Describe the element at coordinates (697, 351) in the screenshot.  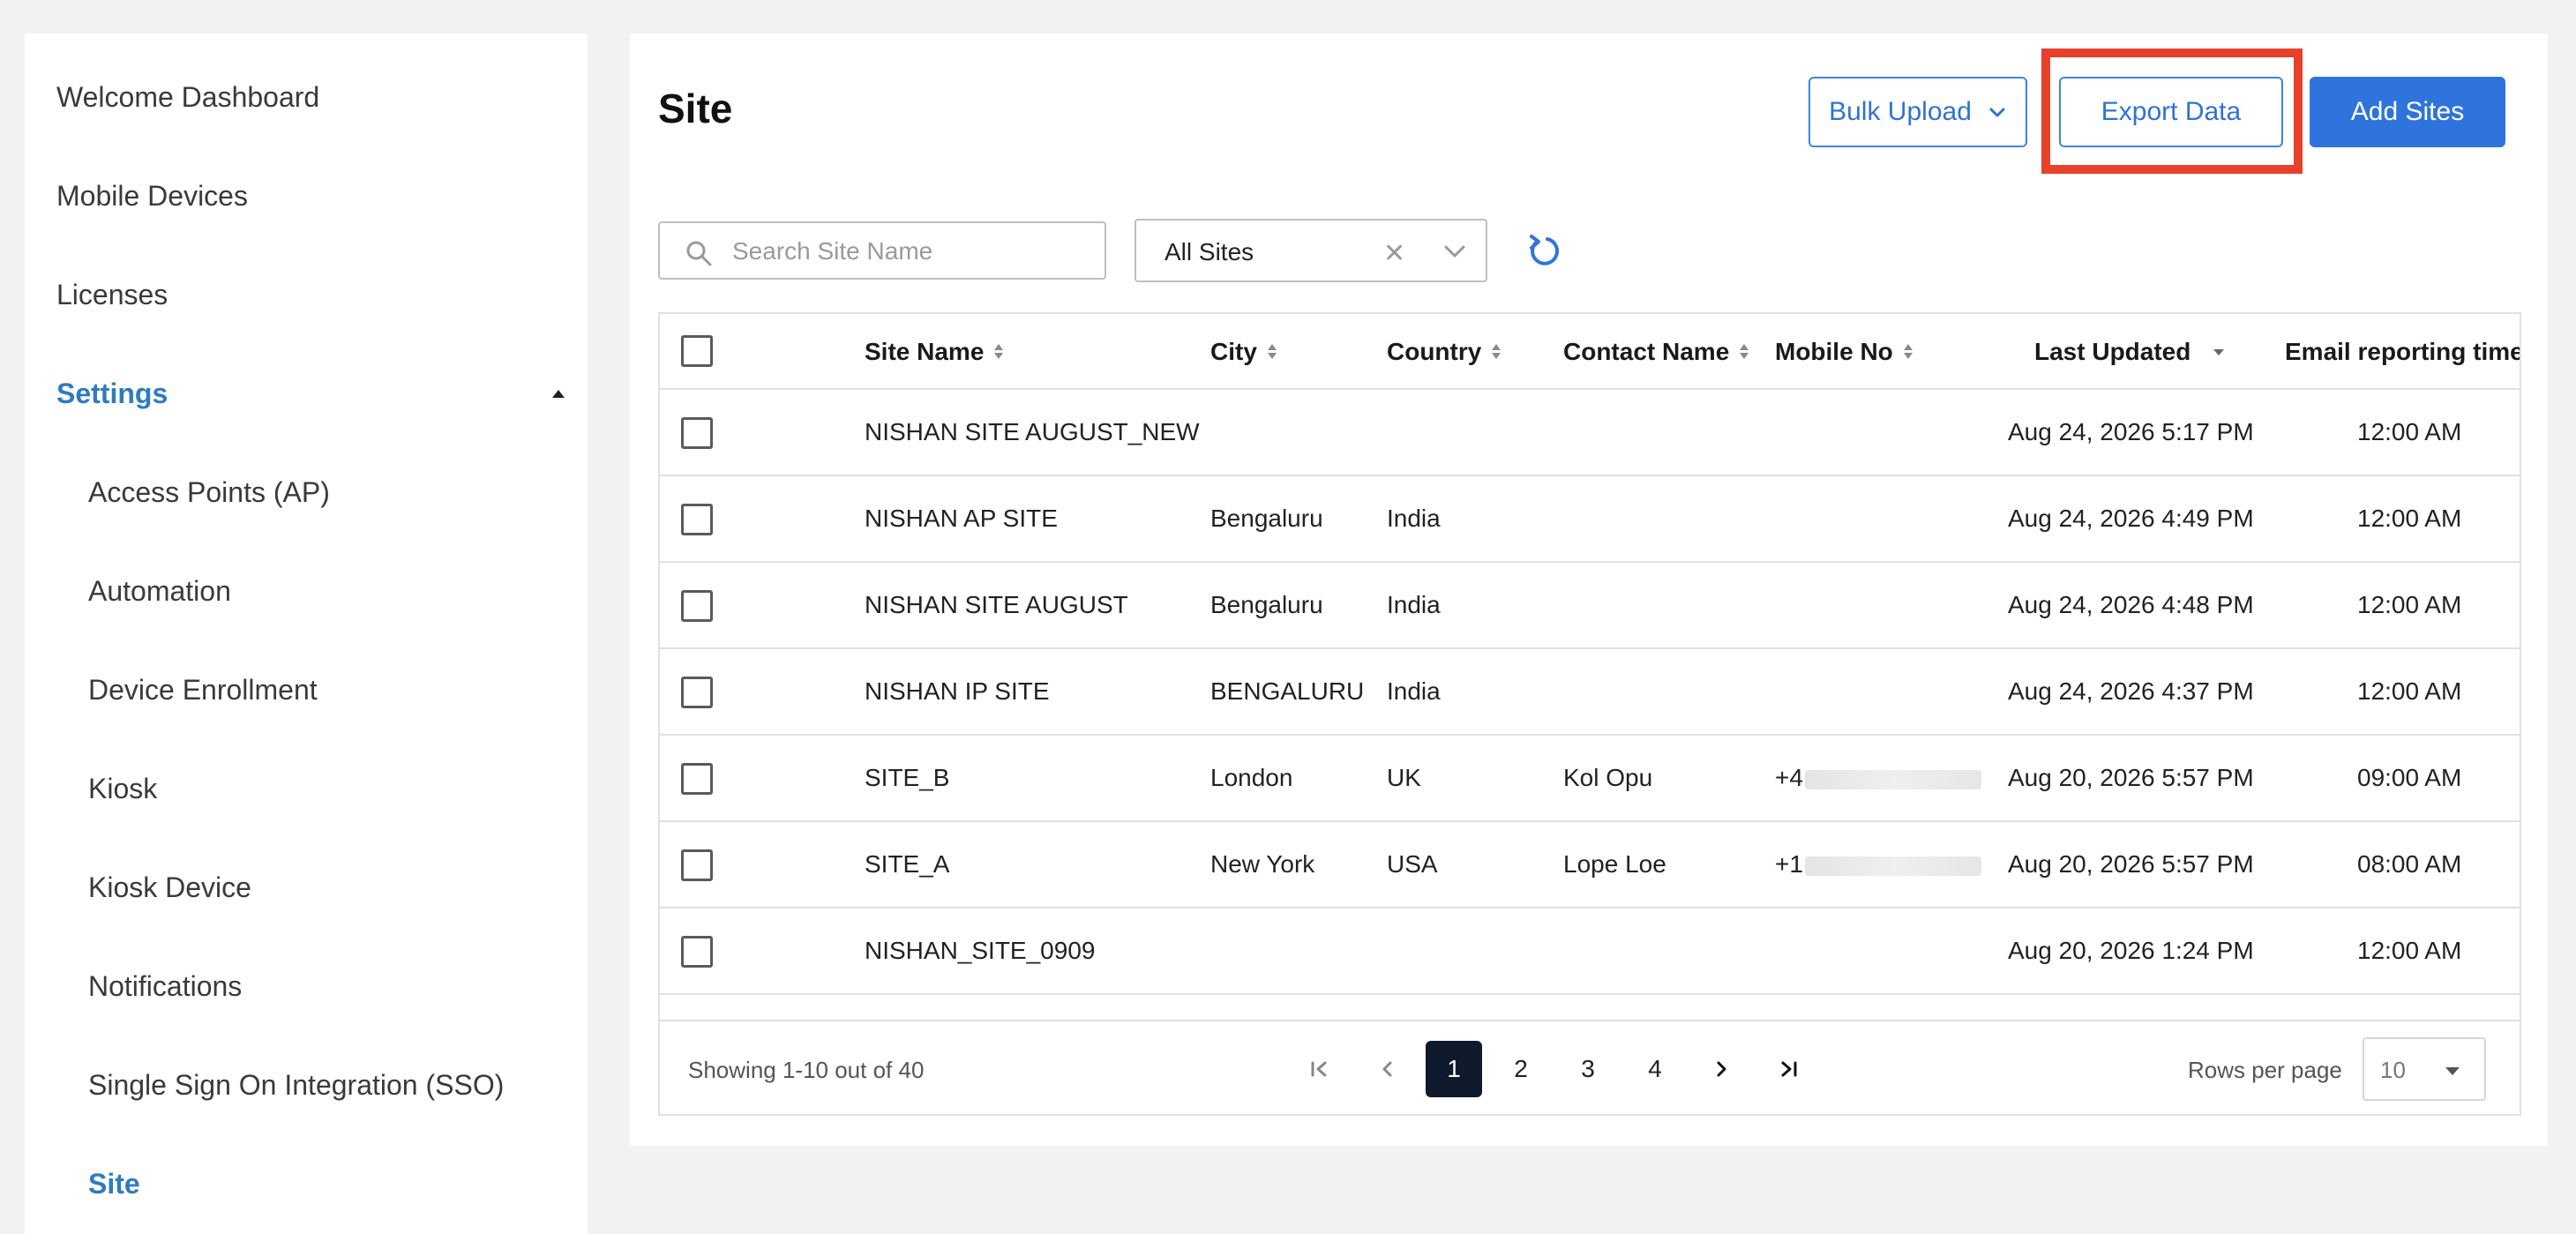
I see `select-all-checkbox` at that location.